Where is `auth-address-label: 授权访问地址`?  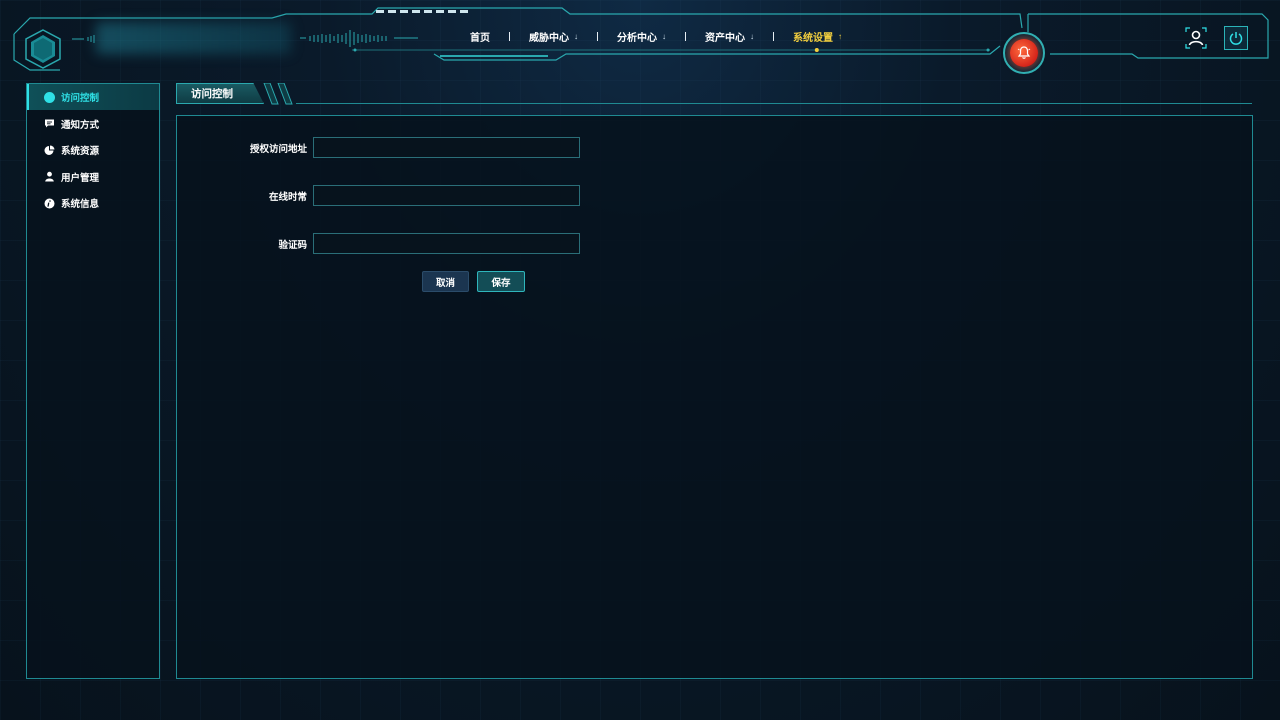 auth-address-label: 授权访问地址 is located at coordinates (278, 149).